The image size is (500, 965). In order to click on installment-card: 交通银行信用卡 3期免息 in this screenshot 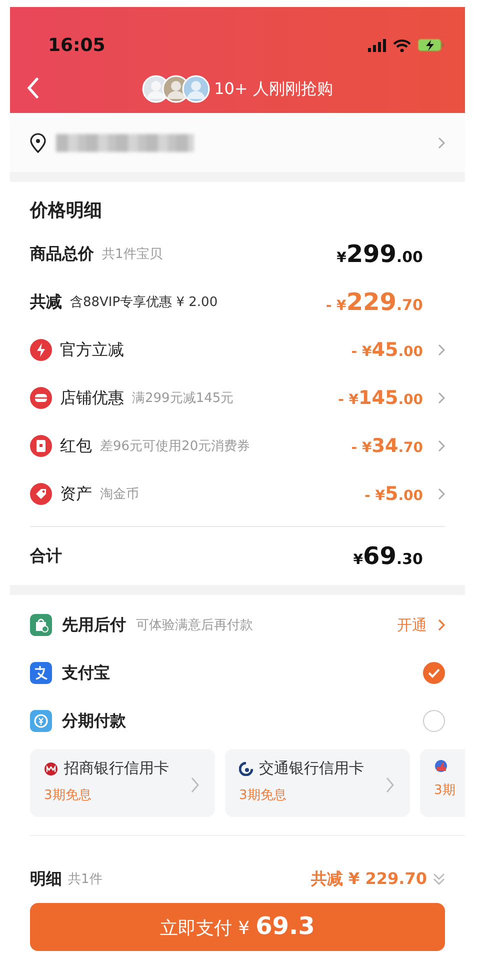, I will do `click(317, 783)`.